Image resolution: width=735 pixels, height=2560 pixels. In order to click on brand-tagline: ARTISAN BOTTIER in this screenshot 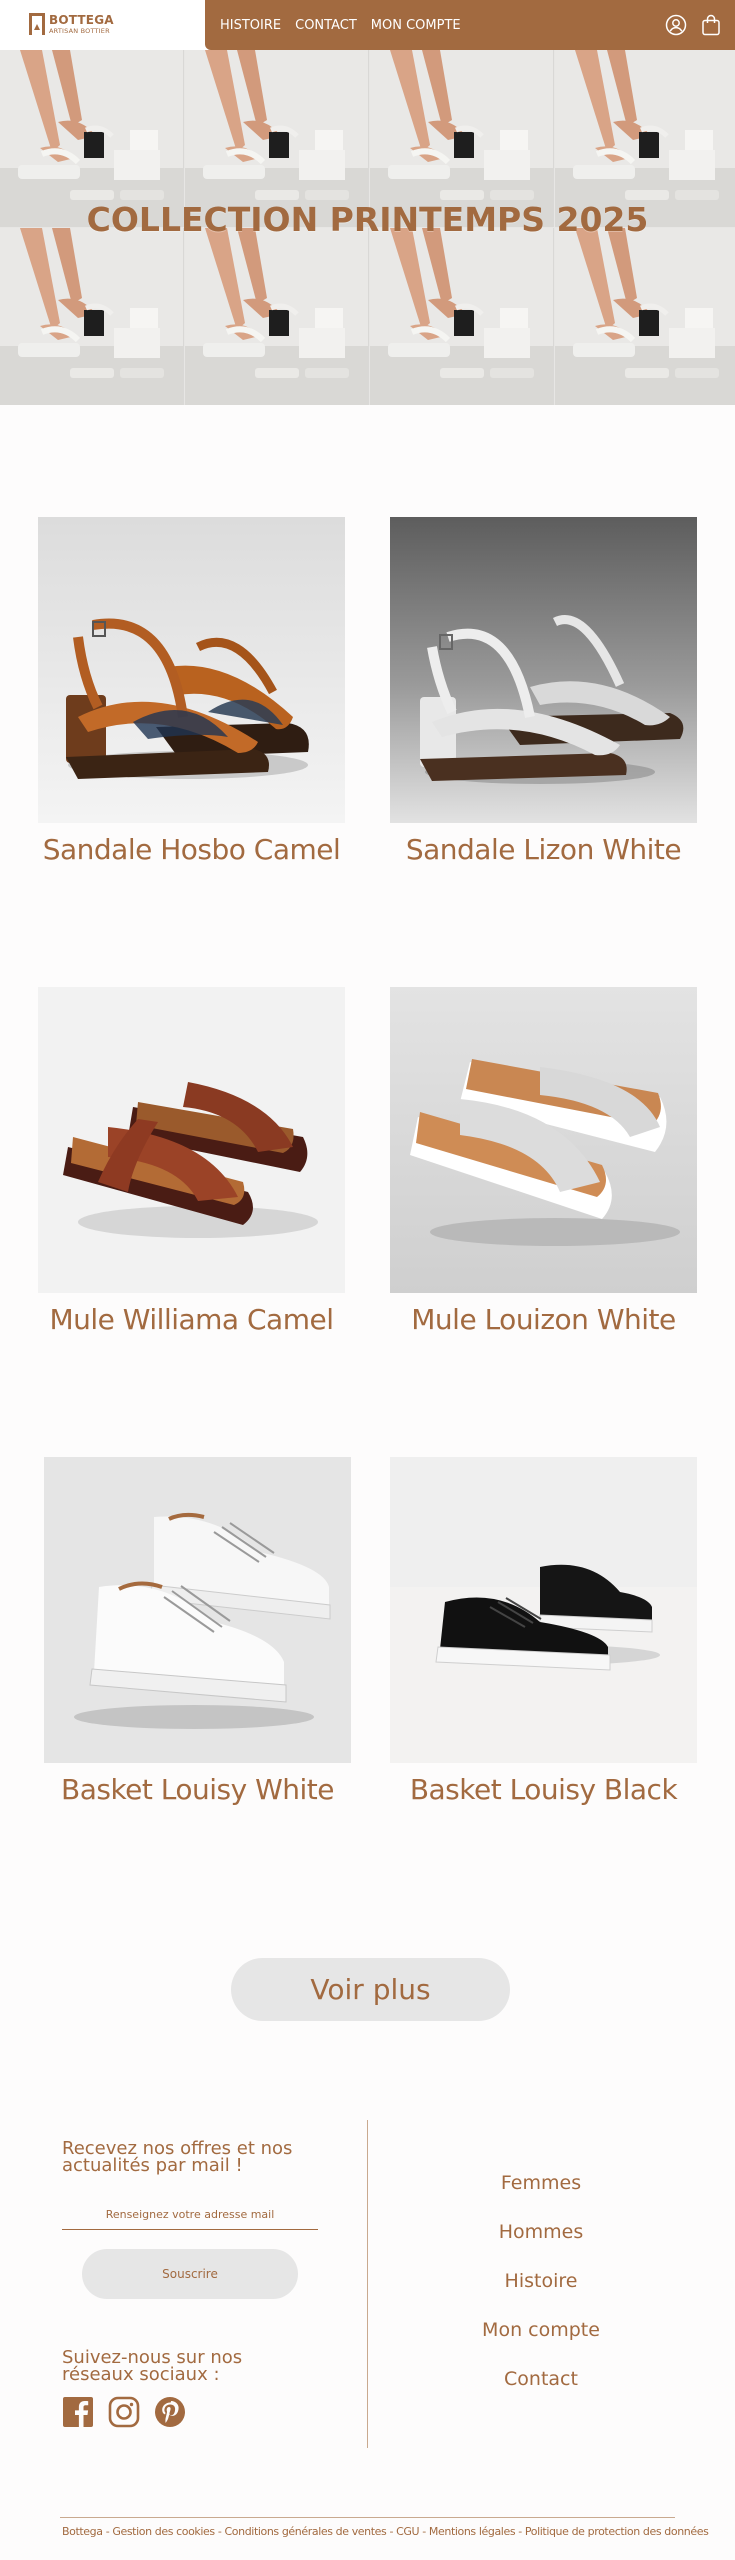, I will do `click(79, 30)`.